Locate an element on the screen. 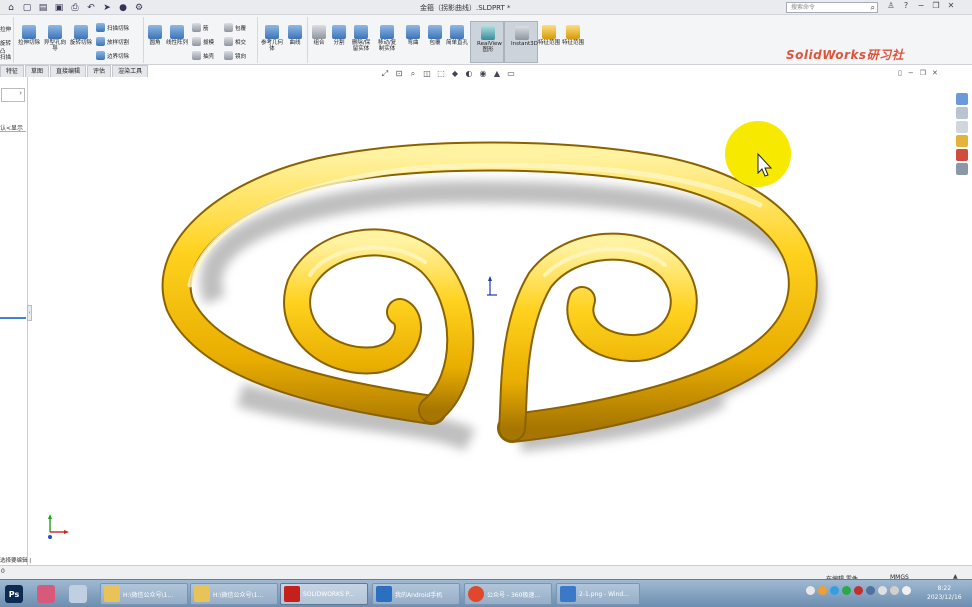 This screenshot has height=607, width=972. viewport-tile-icon: ▯ is located at coordinates (900, 73).